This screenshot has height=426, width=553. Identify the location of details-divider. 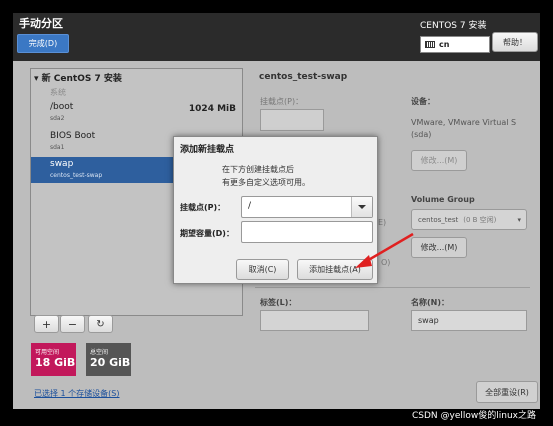
(392, 287).